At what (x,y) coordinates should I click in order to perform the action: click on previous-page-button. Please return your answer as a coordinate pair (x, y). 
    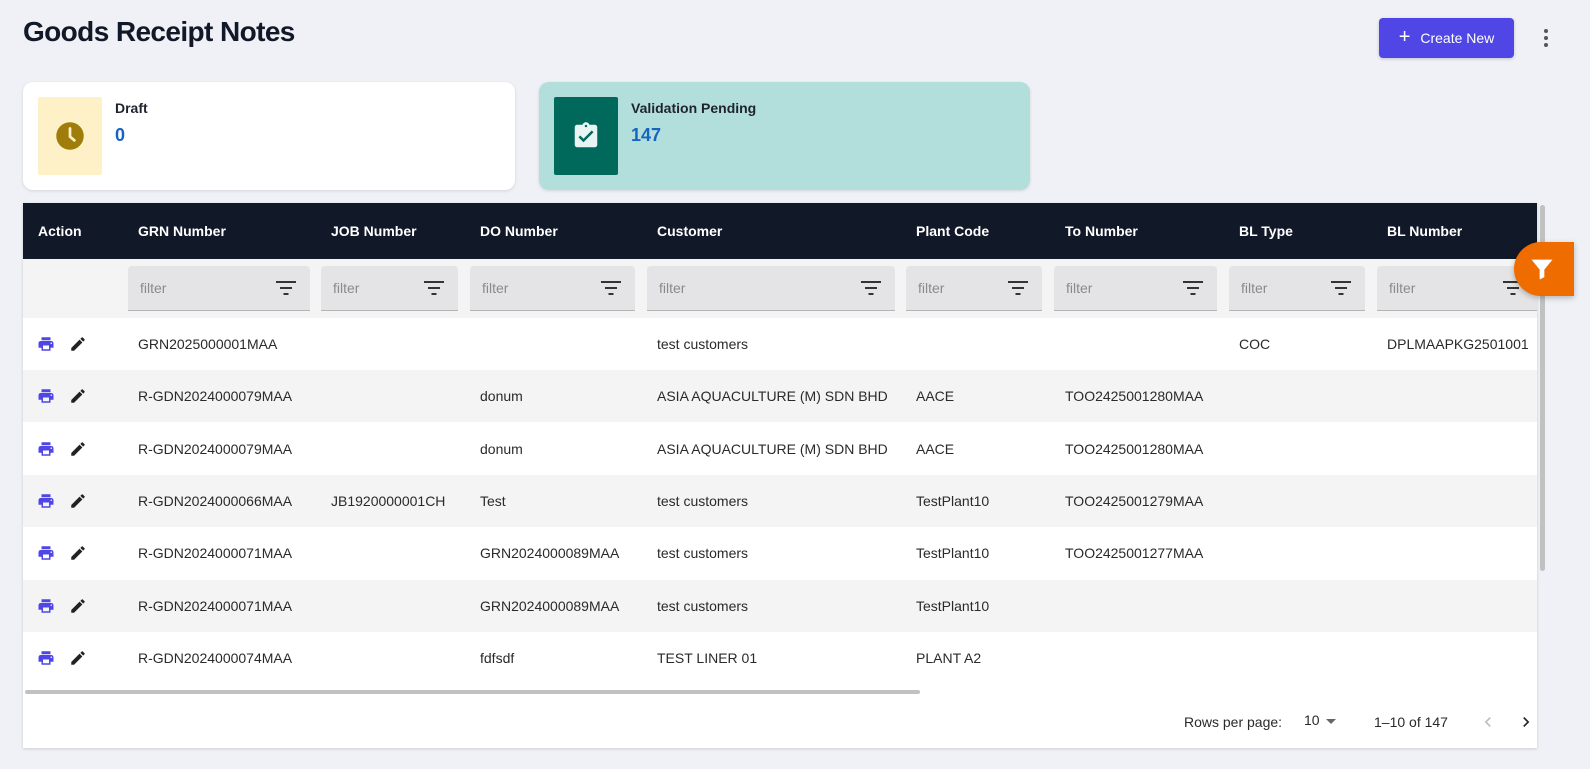
    Looking at the image, I should click on (1488, 724).